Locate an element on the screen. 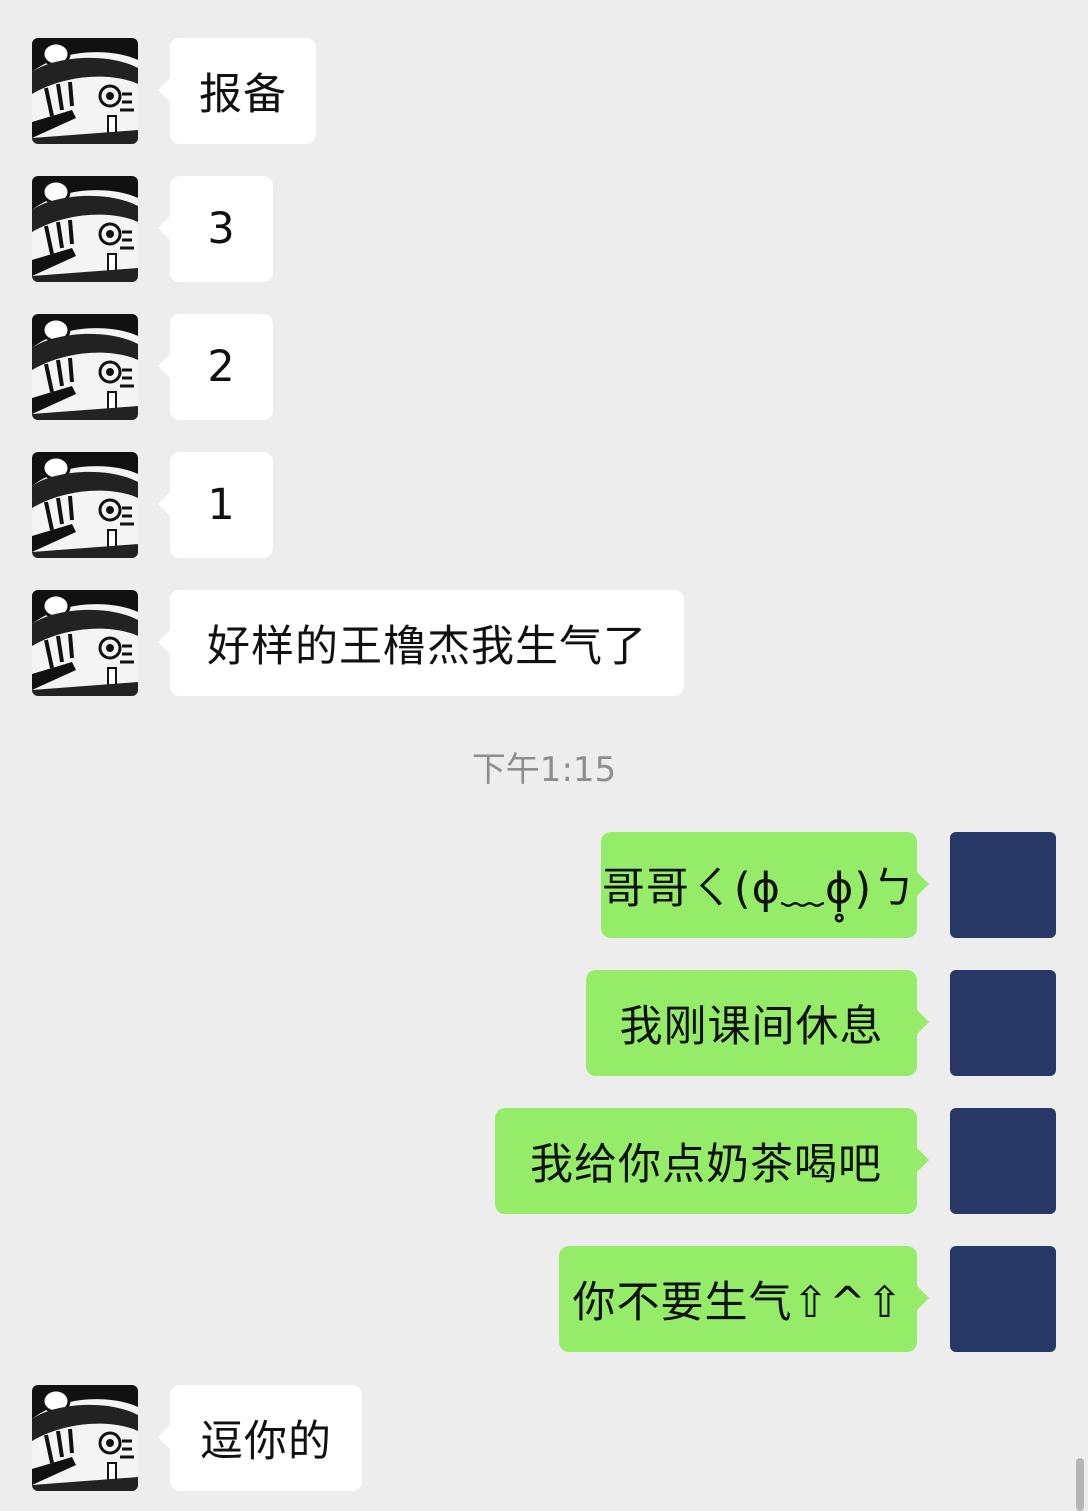 The height and width of the screenshot is (1511, 1088). message-text: 你不要生气⇧^⇧ is located at coordinates (738, 1303).